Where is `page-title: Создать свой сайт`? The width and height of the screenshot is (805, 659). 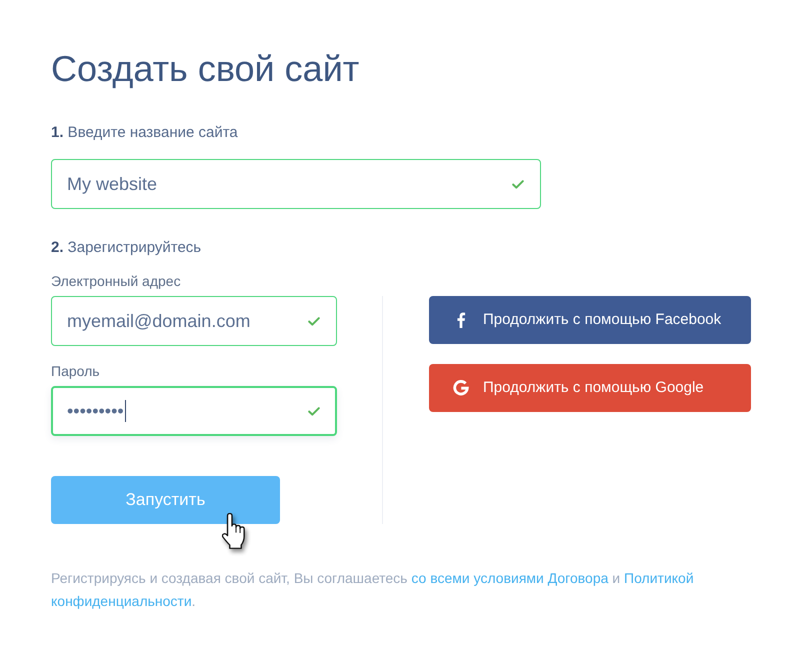
page-title: Создать свой сайт is located at coordinates (205, 68).